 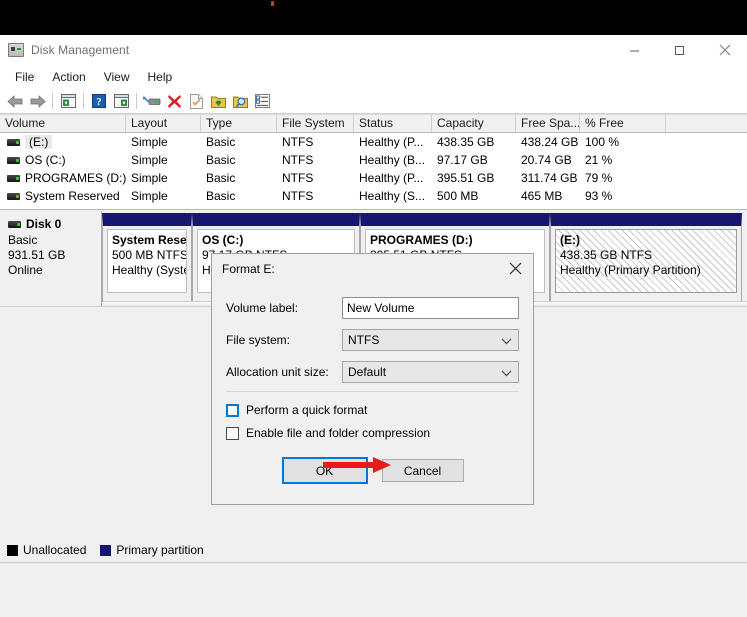 I want to click on disk-size: 931.51 GB, so click(x=37, y=255).